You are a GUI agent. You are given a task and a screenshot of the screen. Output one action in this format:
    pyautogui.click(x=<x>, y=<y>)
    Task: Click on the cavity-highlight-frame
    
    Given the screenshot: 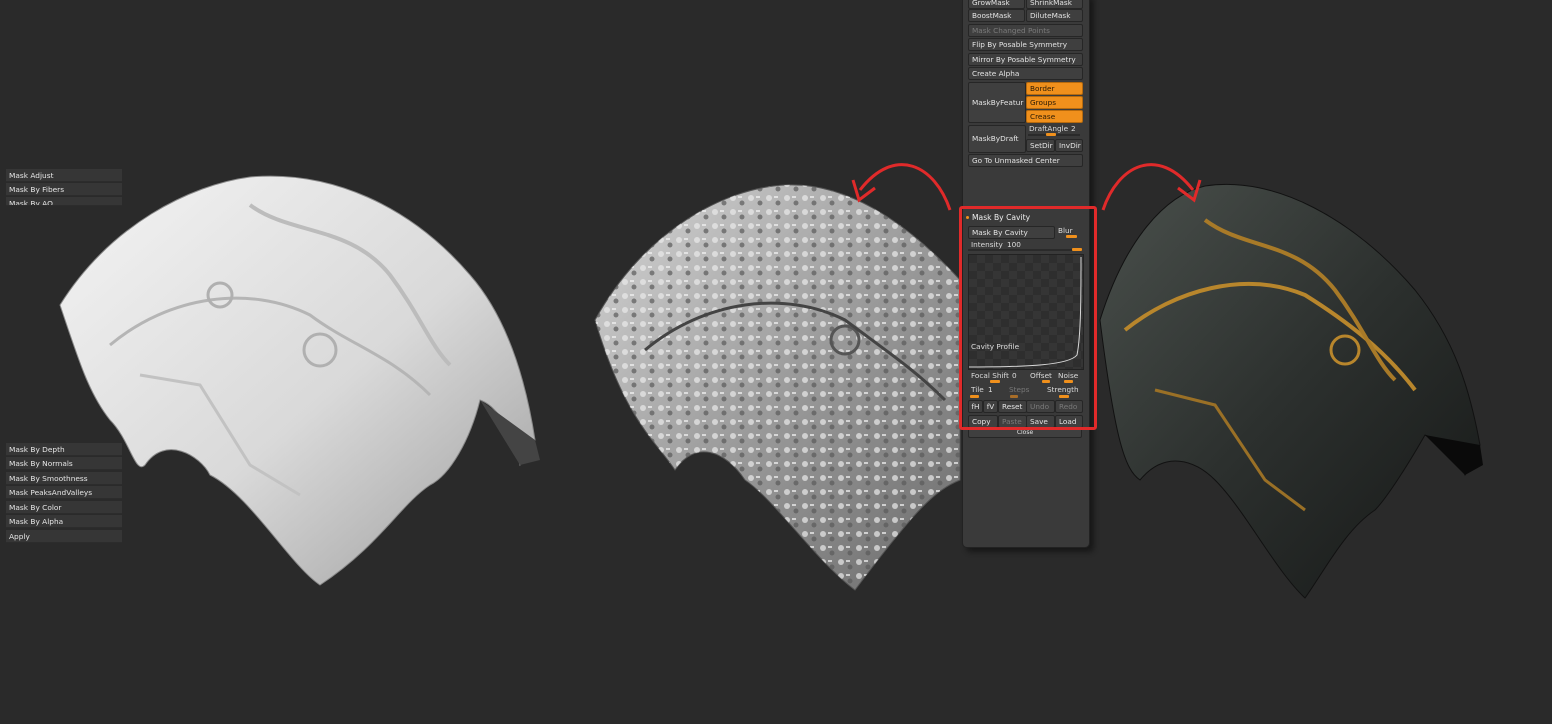 What is the action you would take?
    pyautogui.click(x=1028, y=318)
    